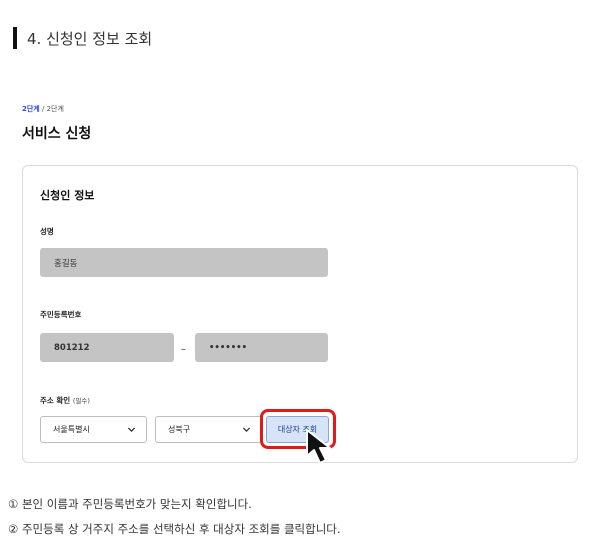  I want to click on step-total: 2단계, so click(55, 109).